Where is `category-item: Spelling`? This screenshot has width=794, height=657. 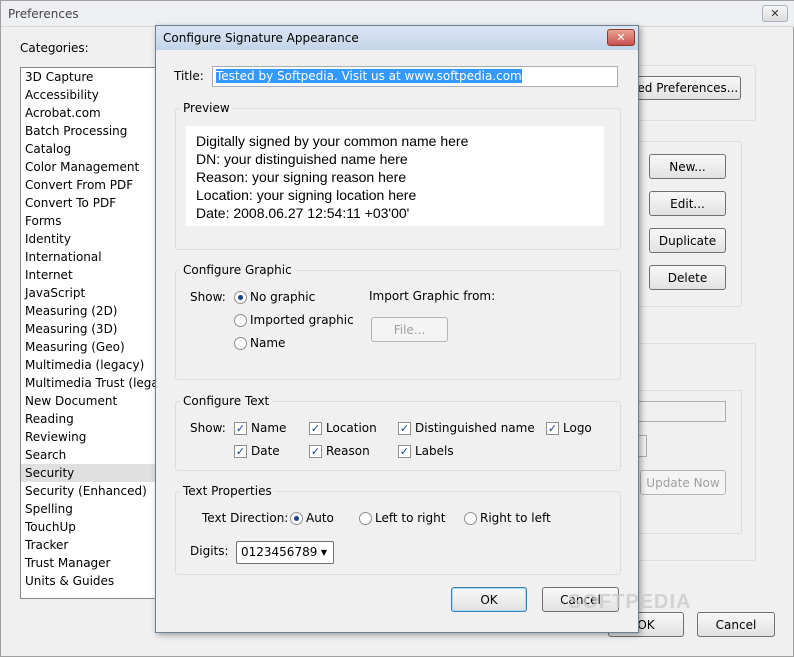 category-item: Spelling is located at coordinates (88, 509).